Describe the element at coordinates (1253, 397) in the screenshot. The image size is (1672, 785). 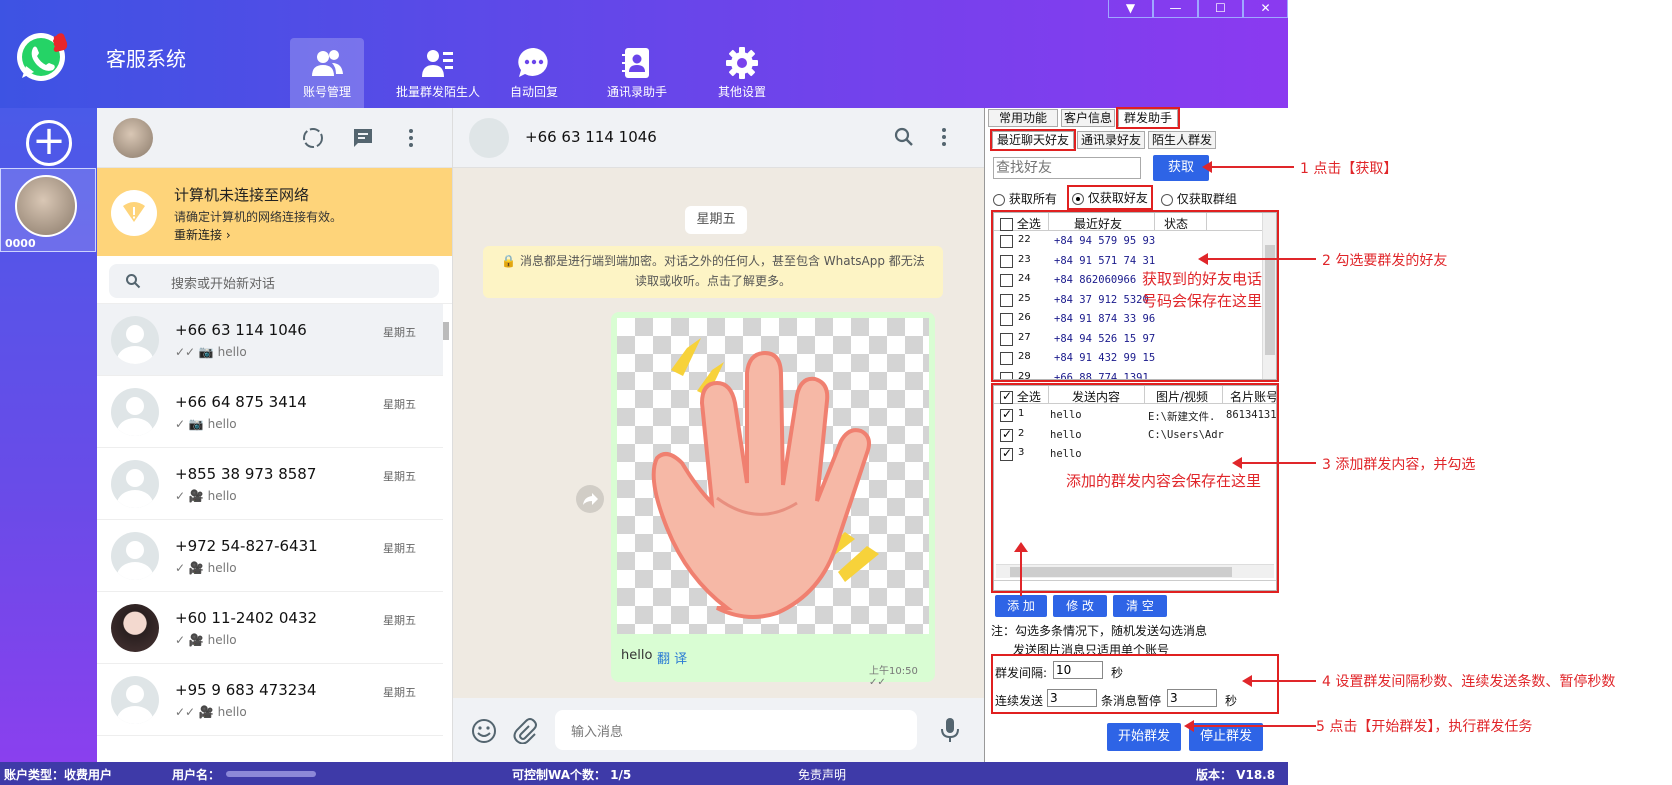
I see `header-label: 名片账号` at that location.